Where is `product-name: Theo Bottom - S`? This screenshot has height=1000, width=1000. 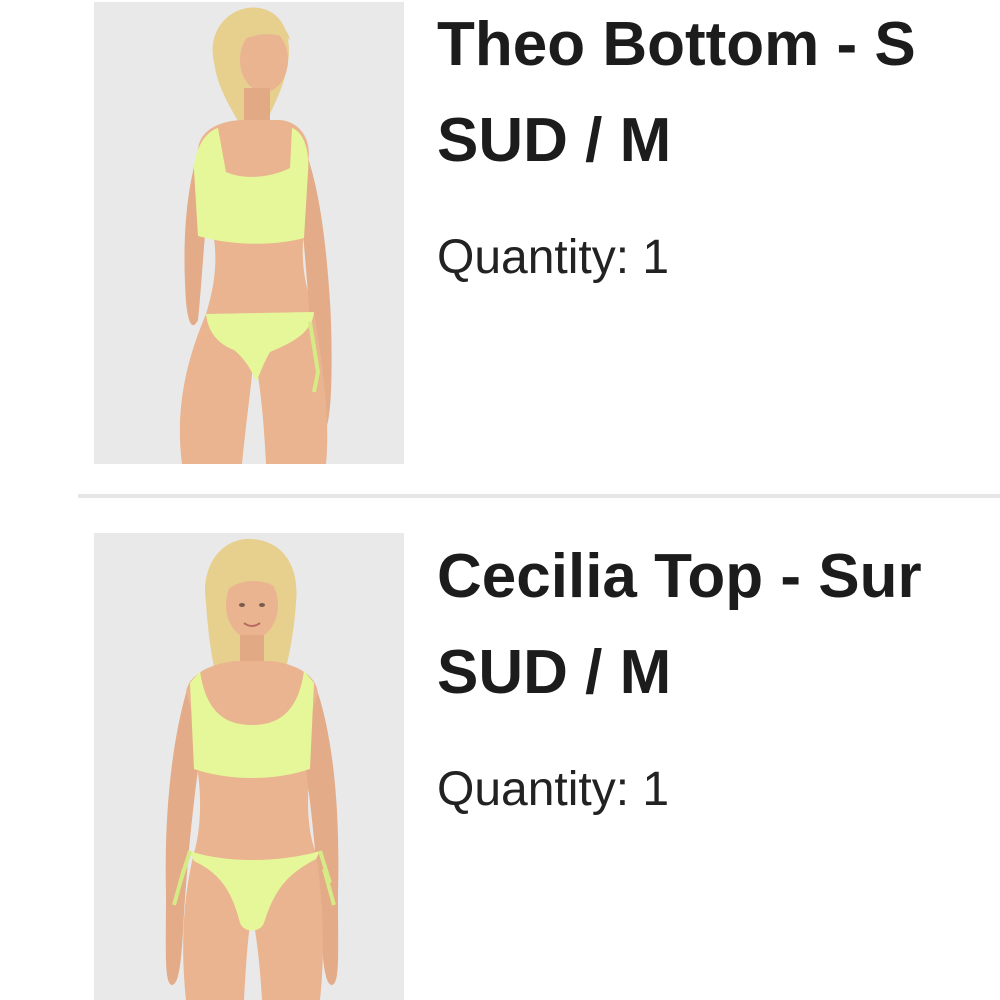 product-name: Theo Bottom - S is located at coordinates (718, 45).